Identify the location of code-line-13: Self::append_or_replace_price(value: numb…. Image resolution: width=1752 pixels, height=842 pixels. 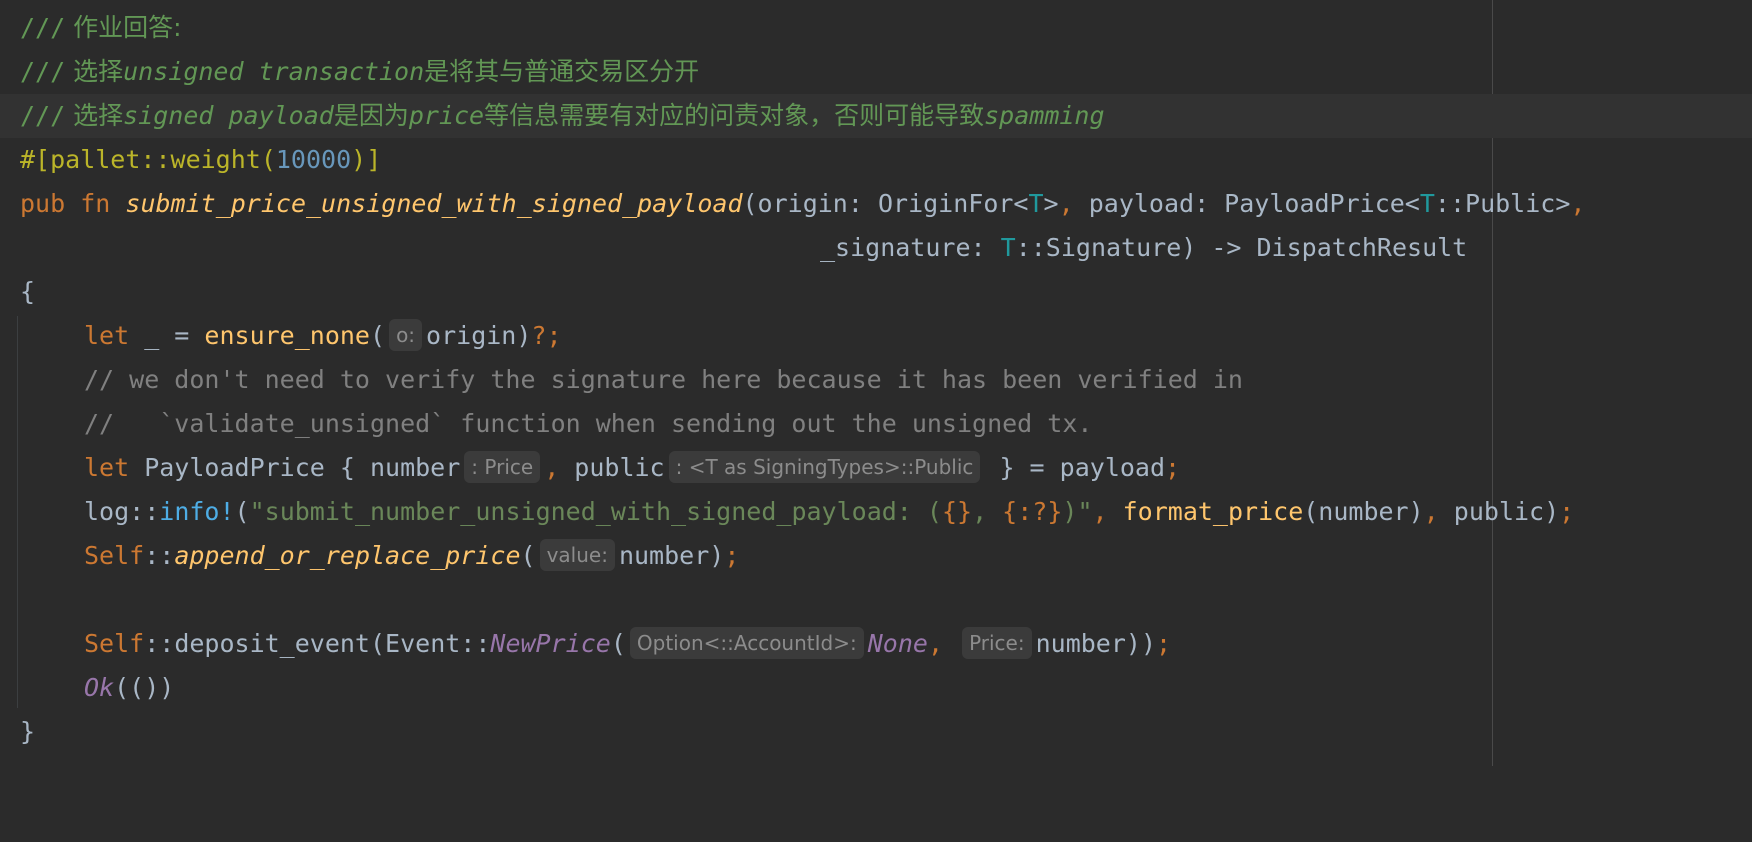
(876, 556).